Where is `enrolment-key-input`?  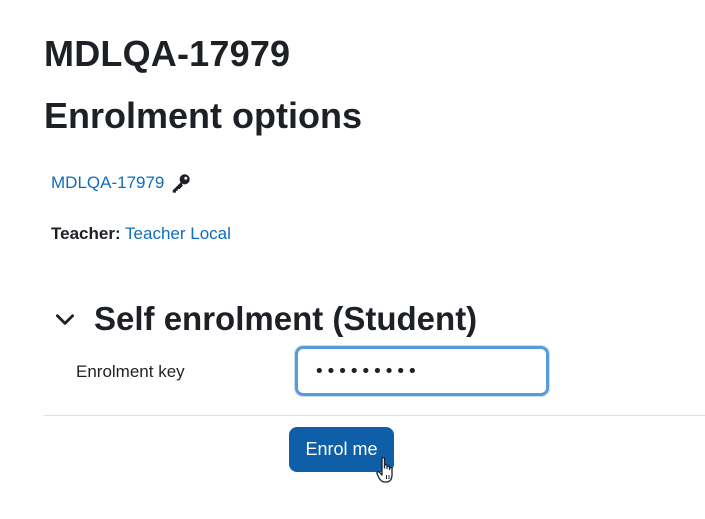 enrolment-key-input is located at coordinates (422, 371).